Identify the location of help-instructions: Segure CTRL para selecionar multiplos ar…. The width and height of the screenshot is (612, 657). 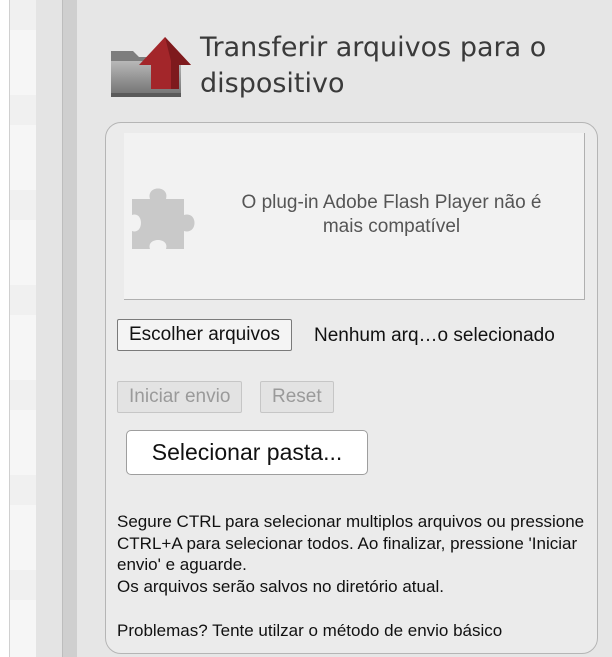
(351, 543).